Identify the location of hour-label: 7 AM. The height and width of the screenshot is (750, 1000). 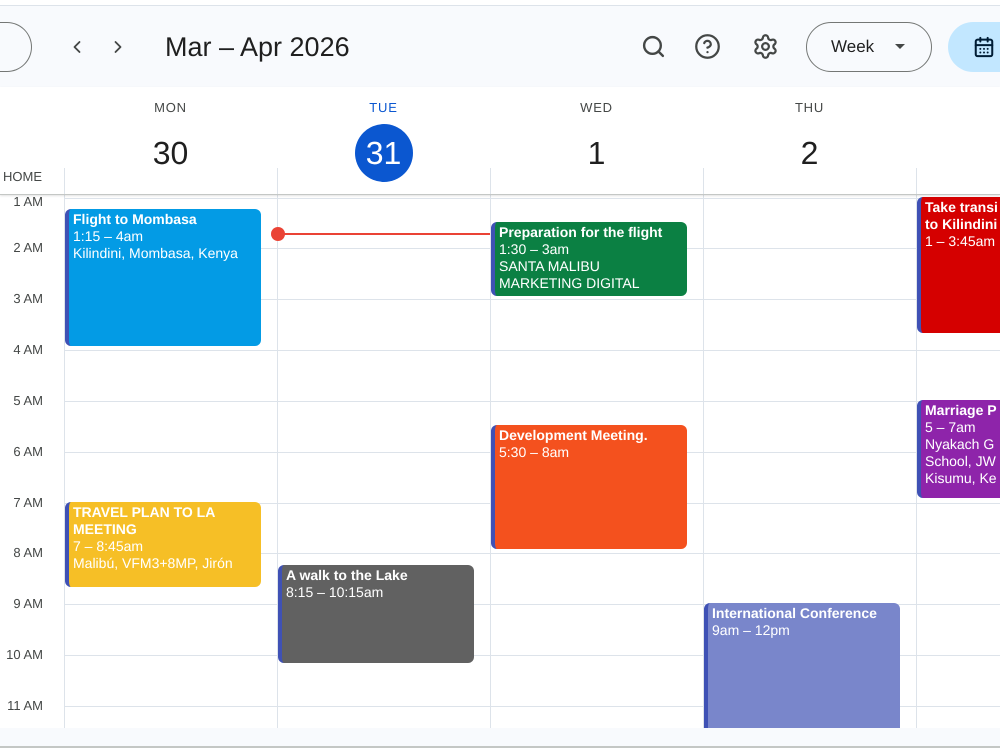
(28, 503).